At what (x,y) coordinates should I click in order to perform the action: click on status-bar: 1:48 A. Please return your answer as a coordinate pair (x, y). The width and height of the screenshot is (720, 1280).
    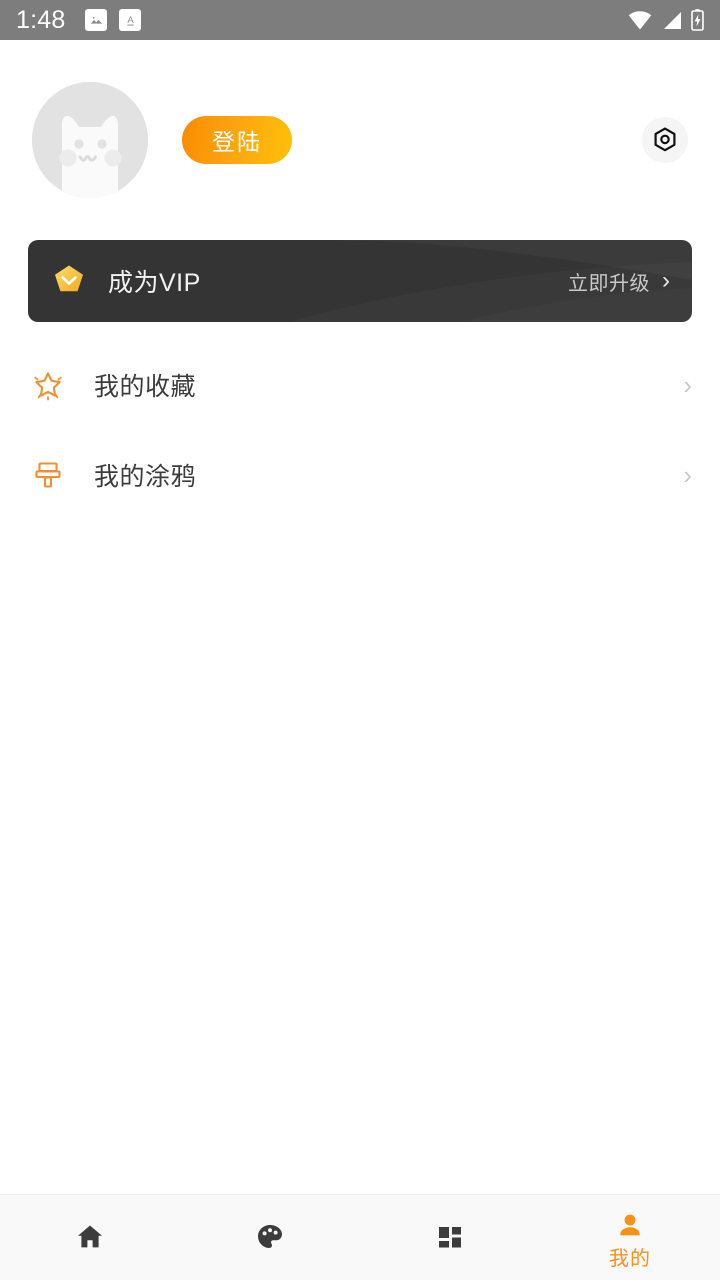
    Looking at the image, I should click on (360, 20).